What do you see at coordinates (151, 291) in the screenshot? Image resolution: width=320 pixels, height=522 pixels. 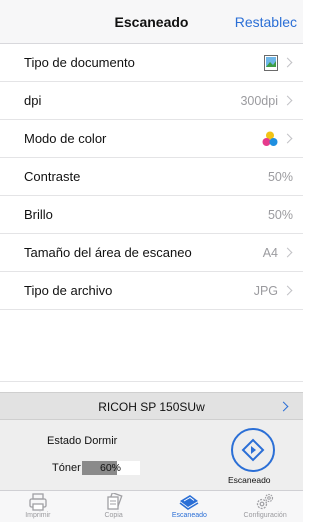 I see `setting-row-file-type: Tipo de archivo JPG` at bounding box center [151, 291].